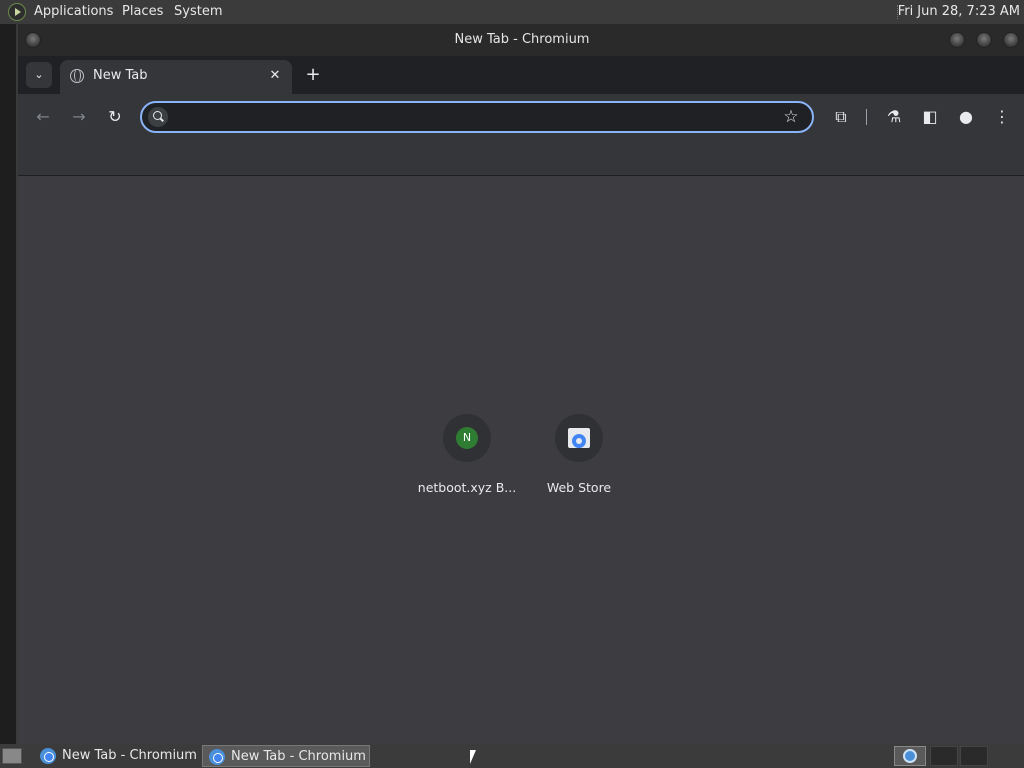  Describe the element at coordinates (17, 12) in the screenshot. I see `distro-logo-icon` at that location.